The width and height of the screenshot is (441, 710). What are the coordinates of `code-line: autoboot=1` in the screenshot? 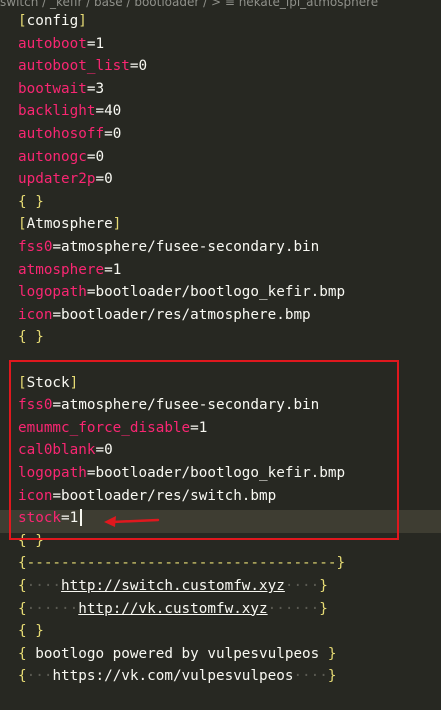 It's located at (61, 44).